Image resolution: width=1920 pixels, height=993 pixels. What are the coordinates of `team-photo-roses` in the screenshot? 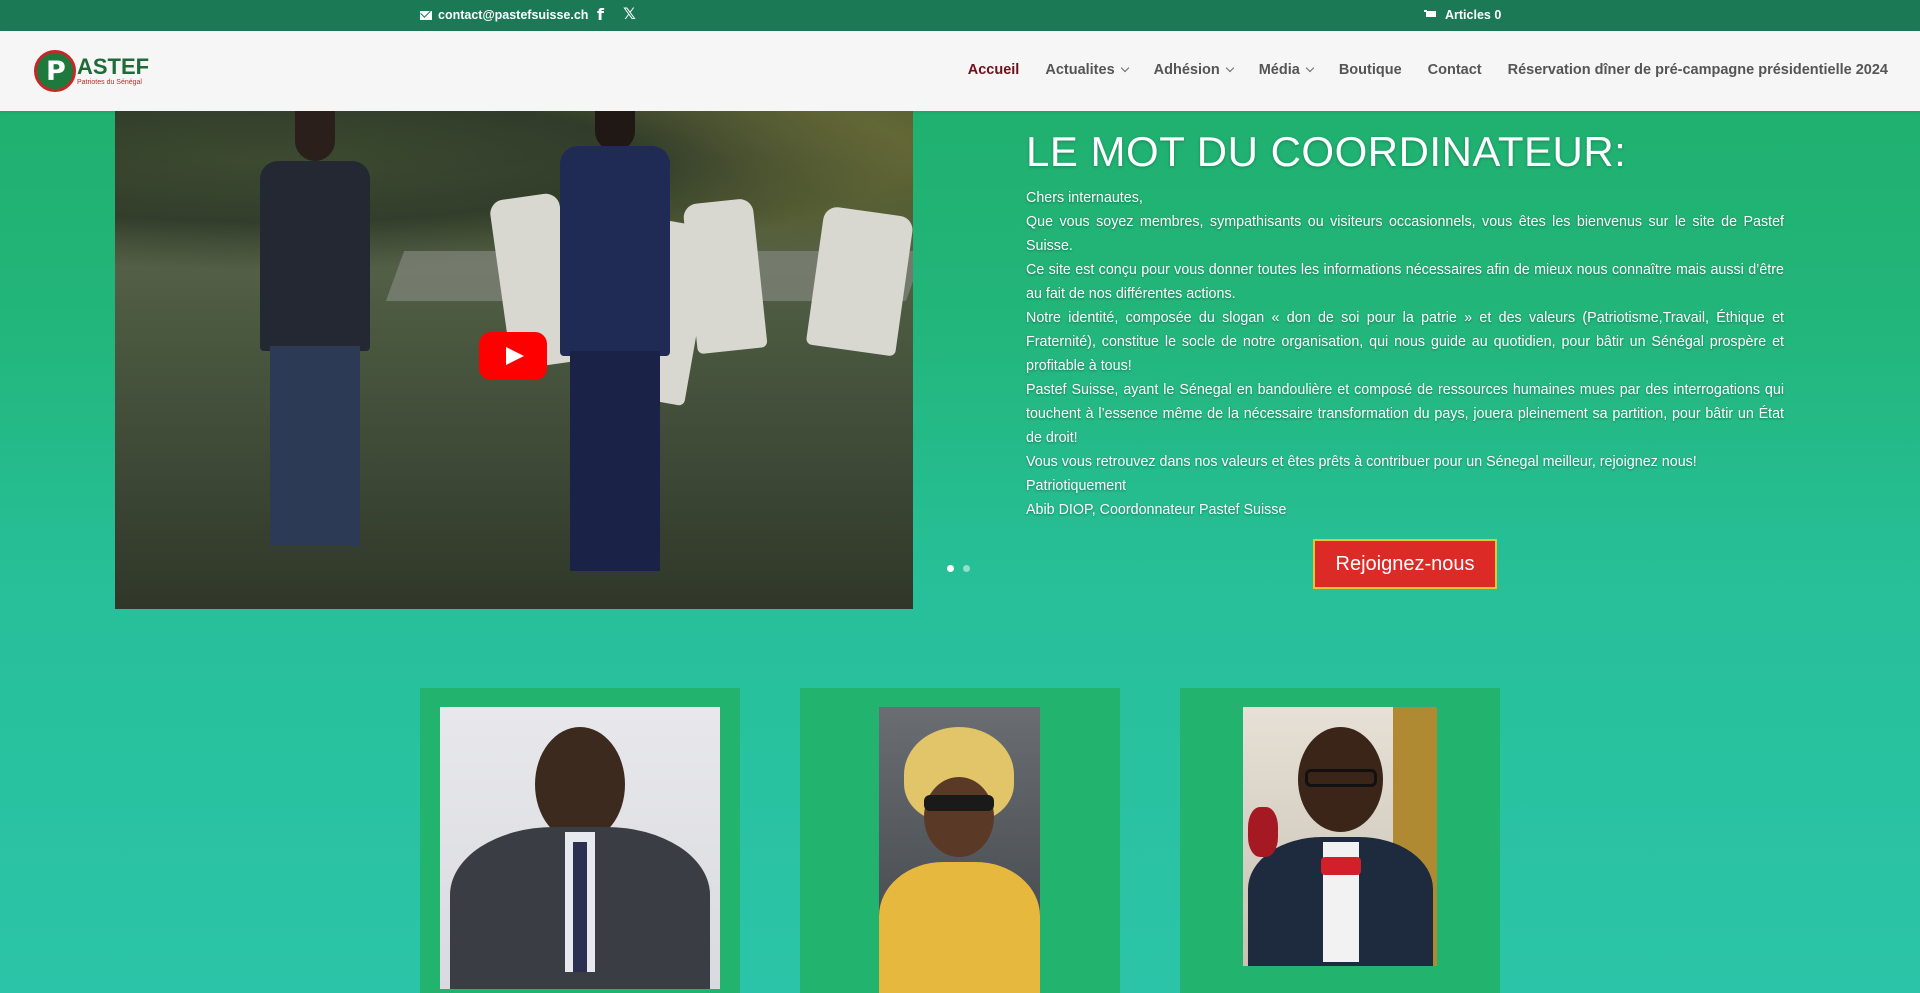 It's located at (1263, 832).